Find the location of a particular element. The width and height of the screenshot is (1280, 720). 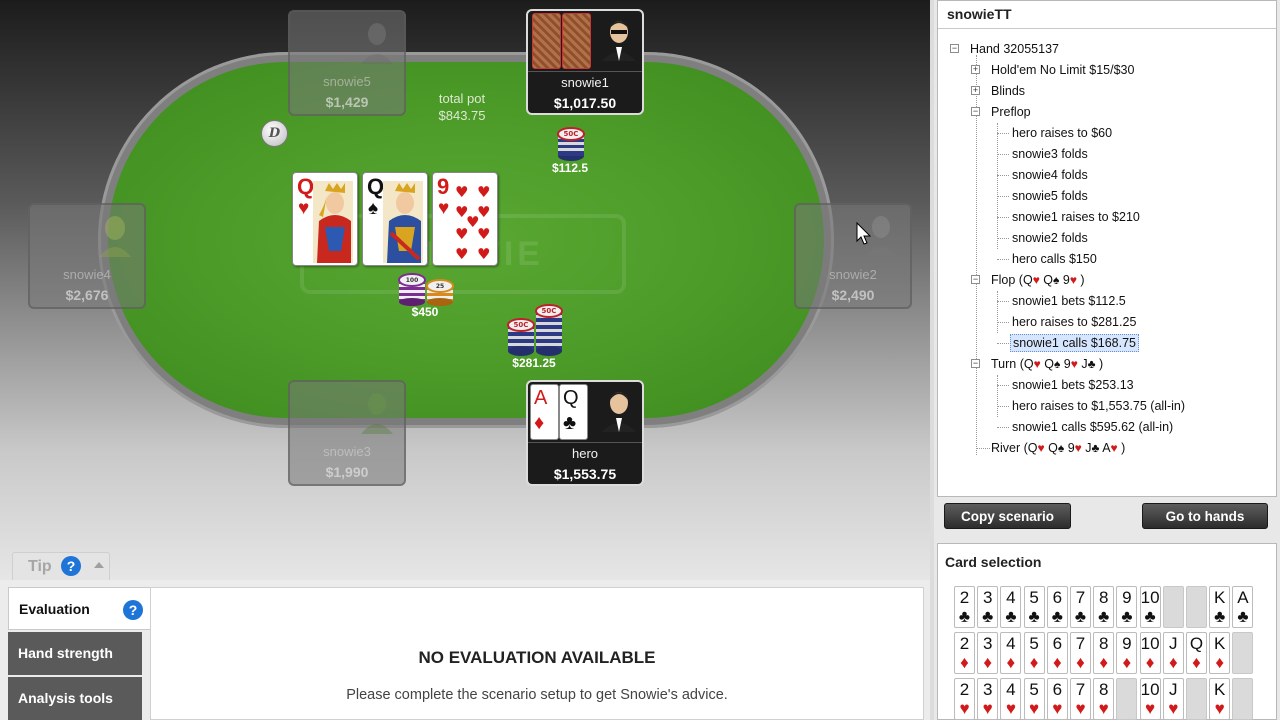

nine-pips-icon: ♥ ♥ ♥ ♥ ♥ ♥ ♥ ♥ ♥ is located at coordinates (472, 223).